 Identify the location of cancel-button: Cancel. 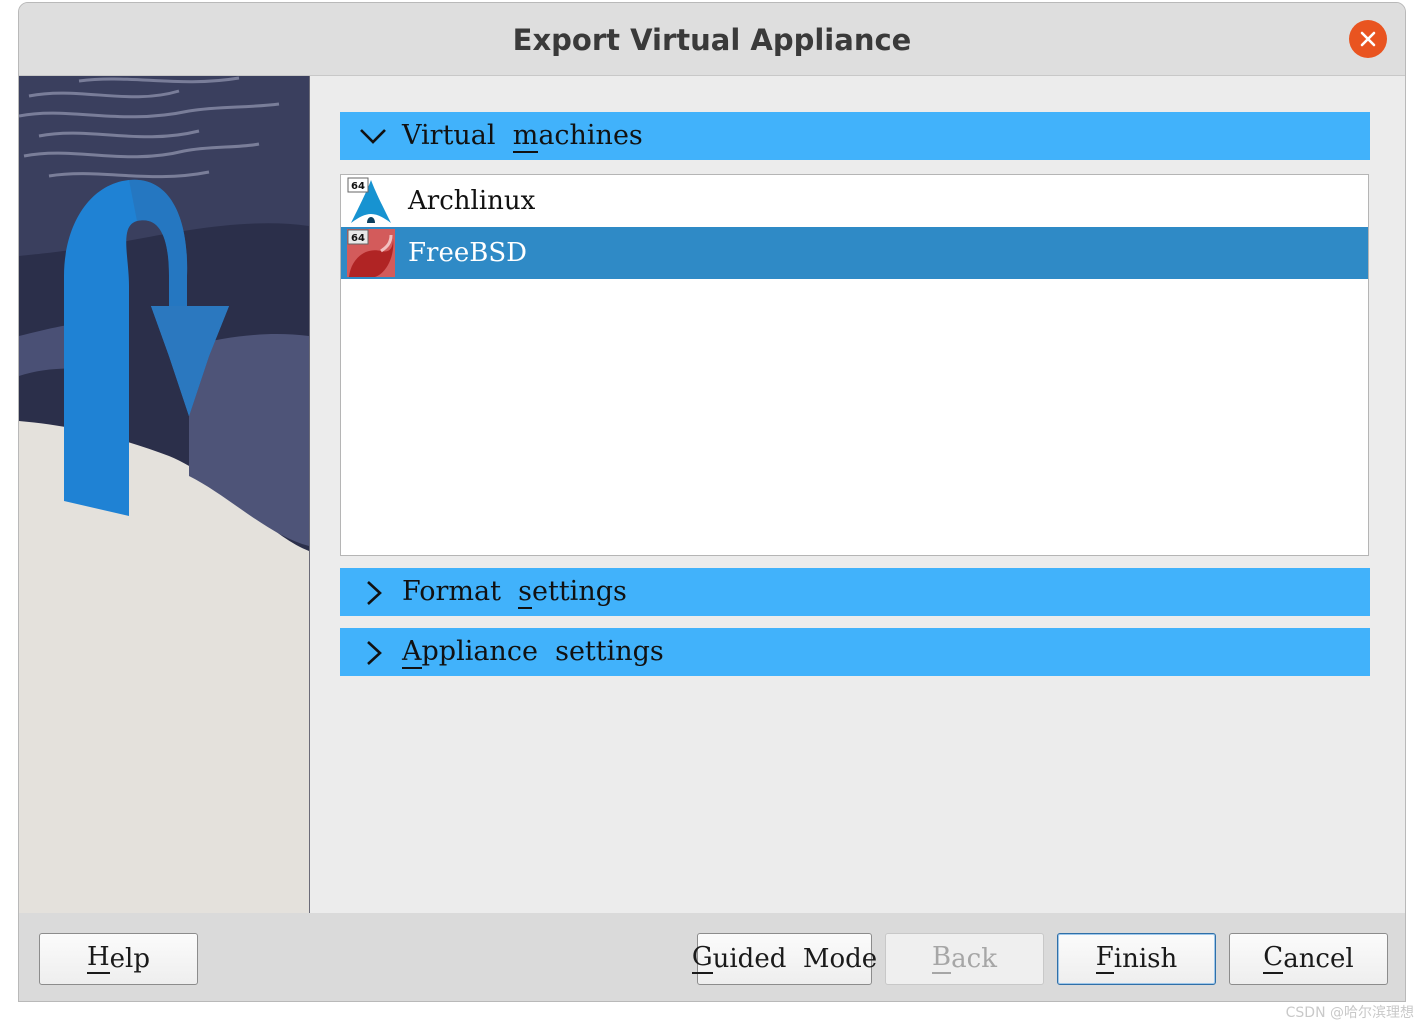
(1308, 959).